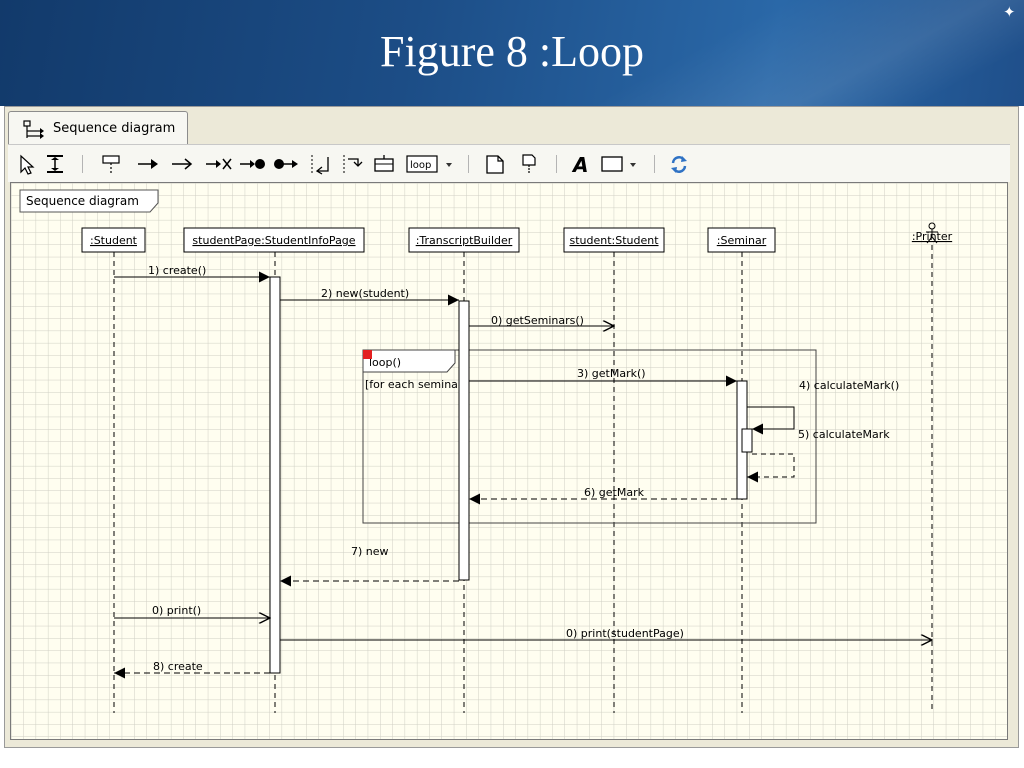 Image resolution: width=1024 pixels, height=768 pixels. What do you see at coordinates (252, 164) in the screenshot?
I see `lost-message-icon` at bounding box center [252, 164].